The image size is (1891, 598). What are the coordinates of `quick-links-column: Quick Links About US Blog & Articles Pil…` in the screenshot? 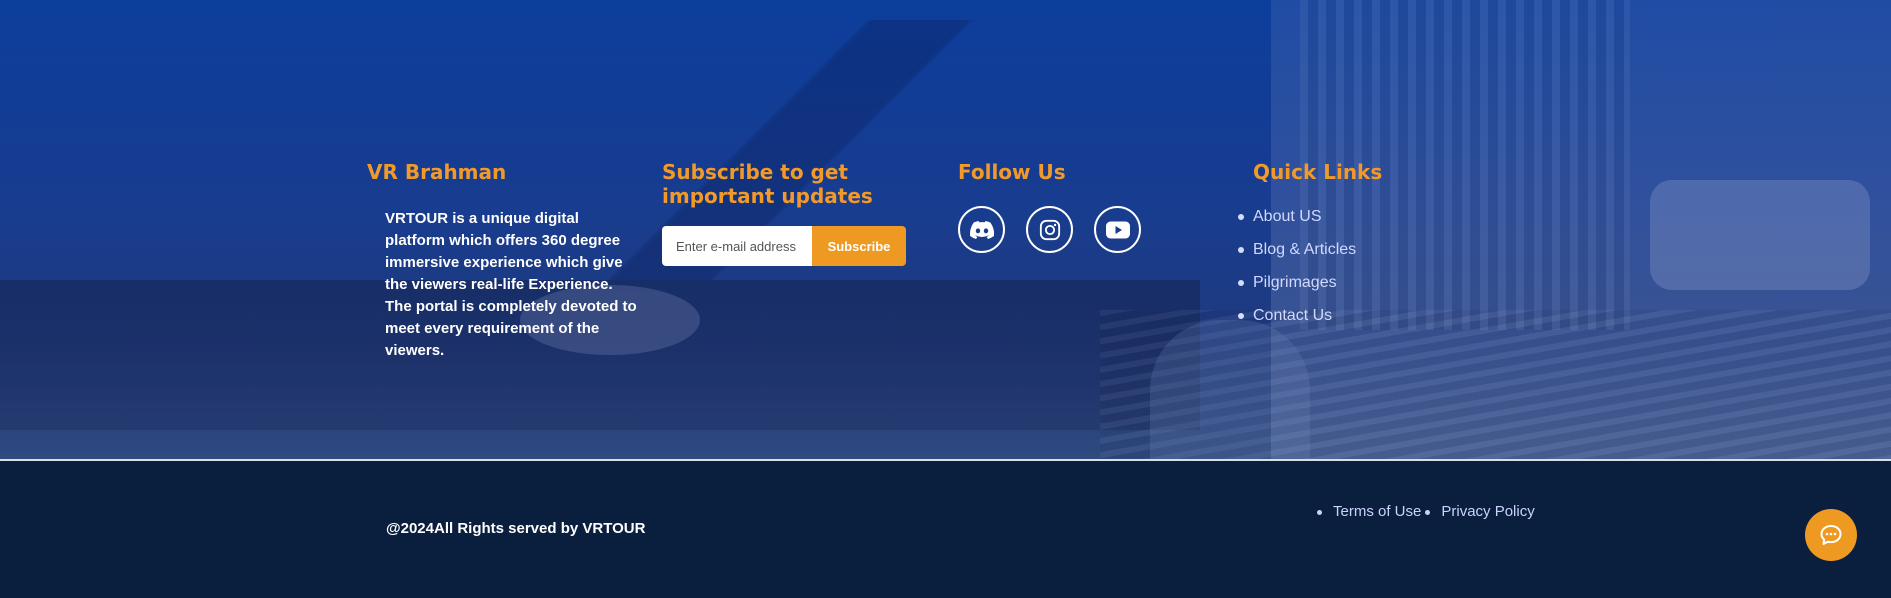 It's located at (1375, 249).